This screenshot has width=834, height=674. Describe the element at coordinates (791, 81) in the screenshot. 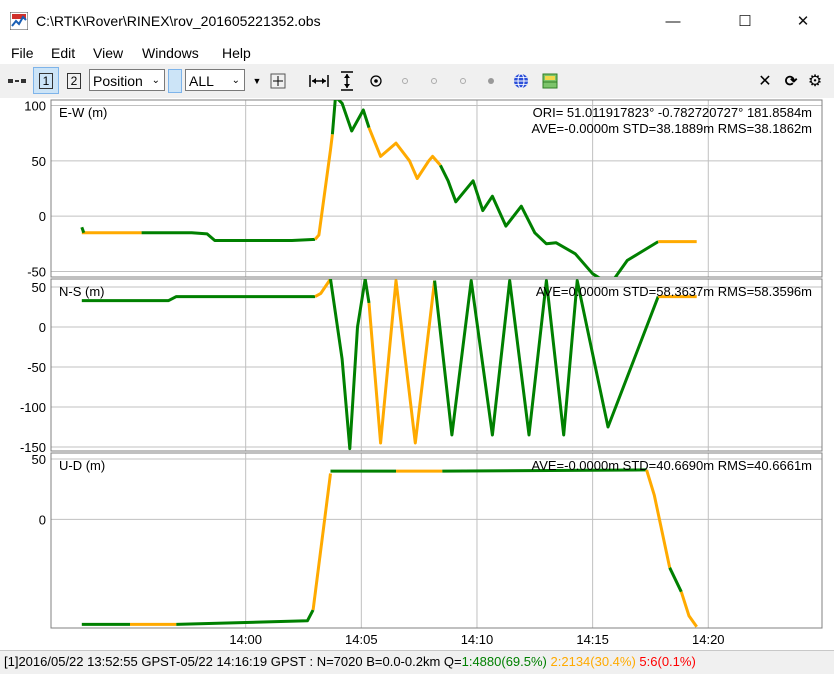

I see `reload-icon: ⟳` at that location.